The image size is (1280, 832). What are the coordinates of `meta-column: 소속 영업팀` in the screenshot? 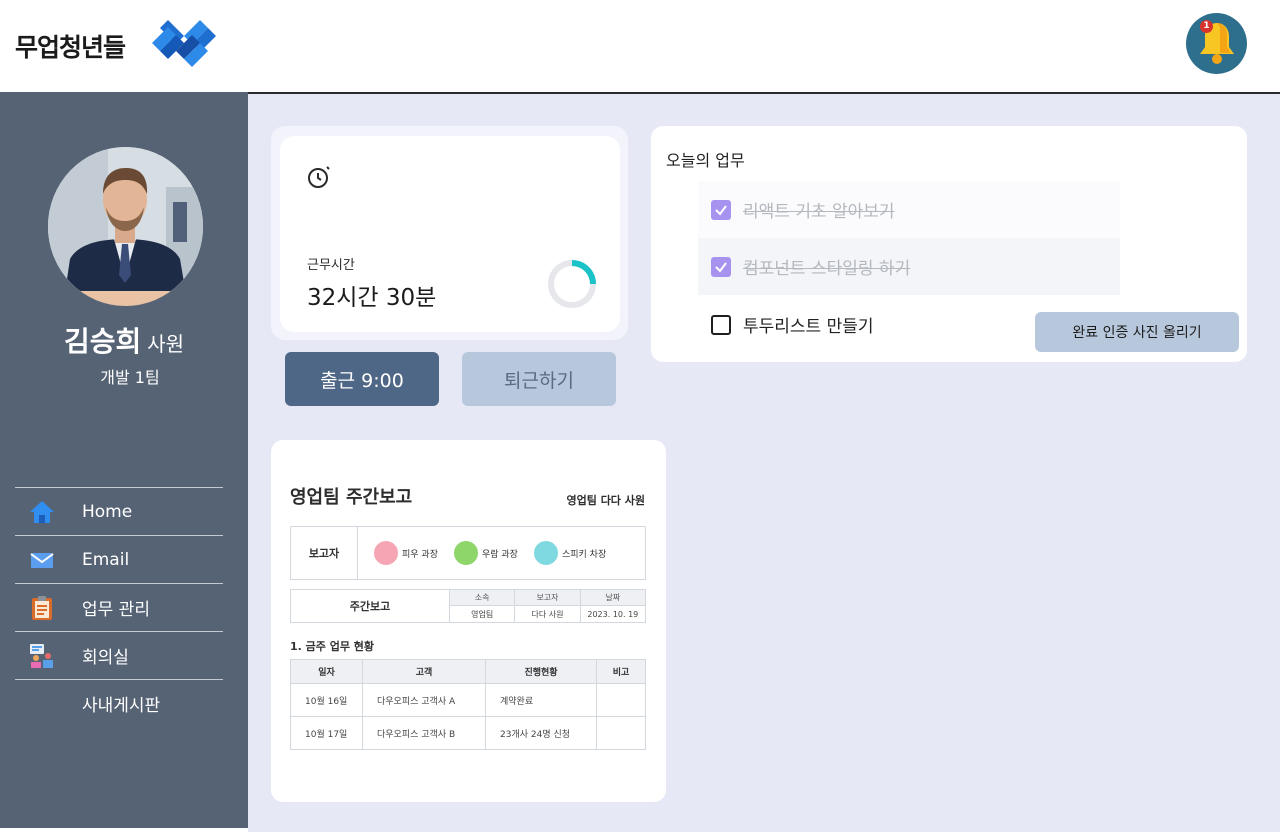 It's located at (483, 606).